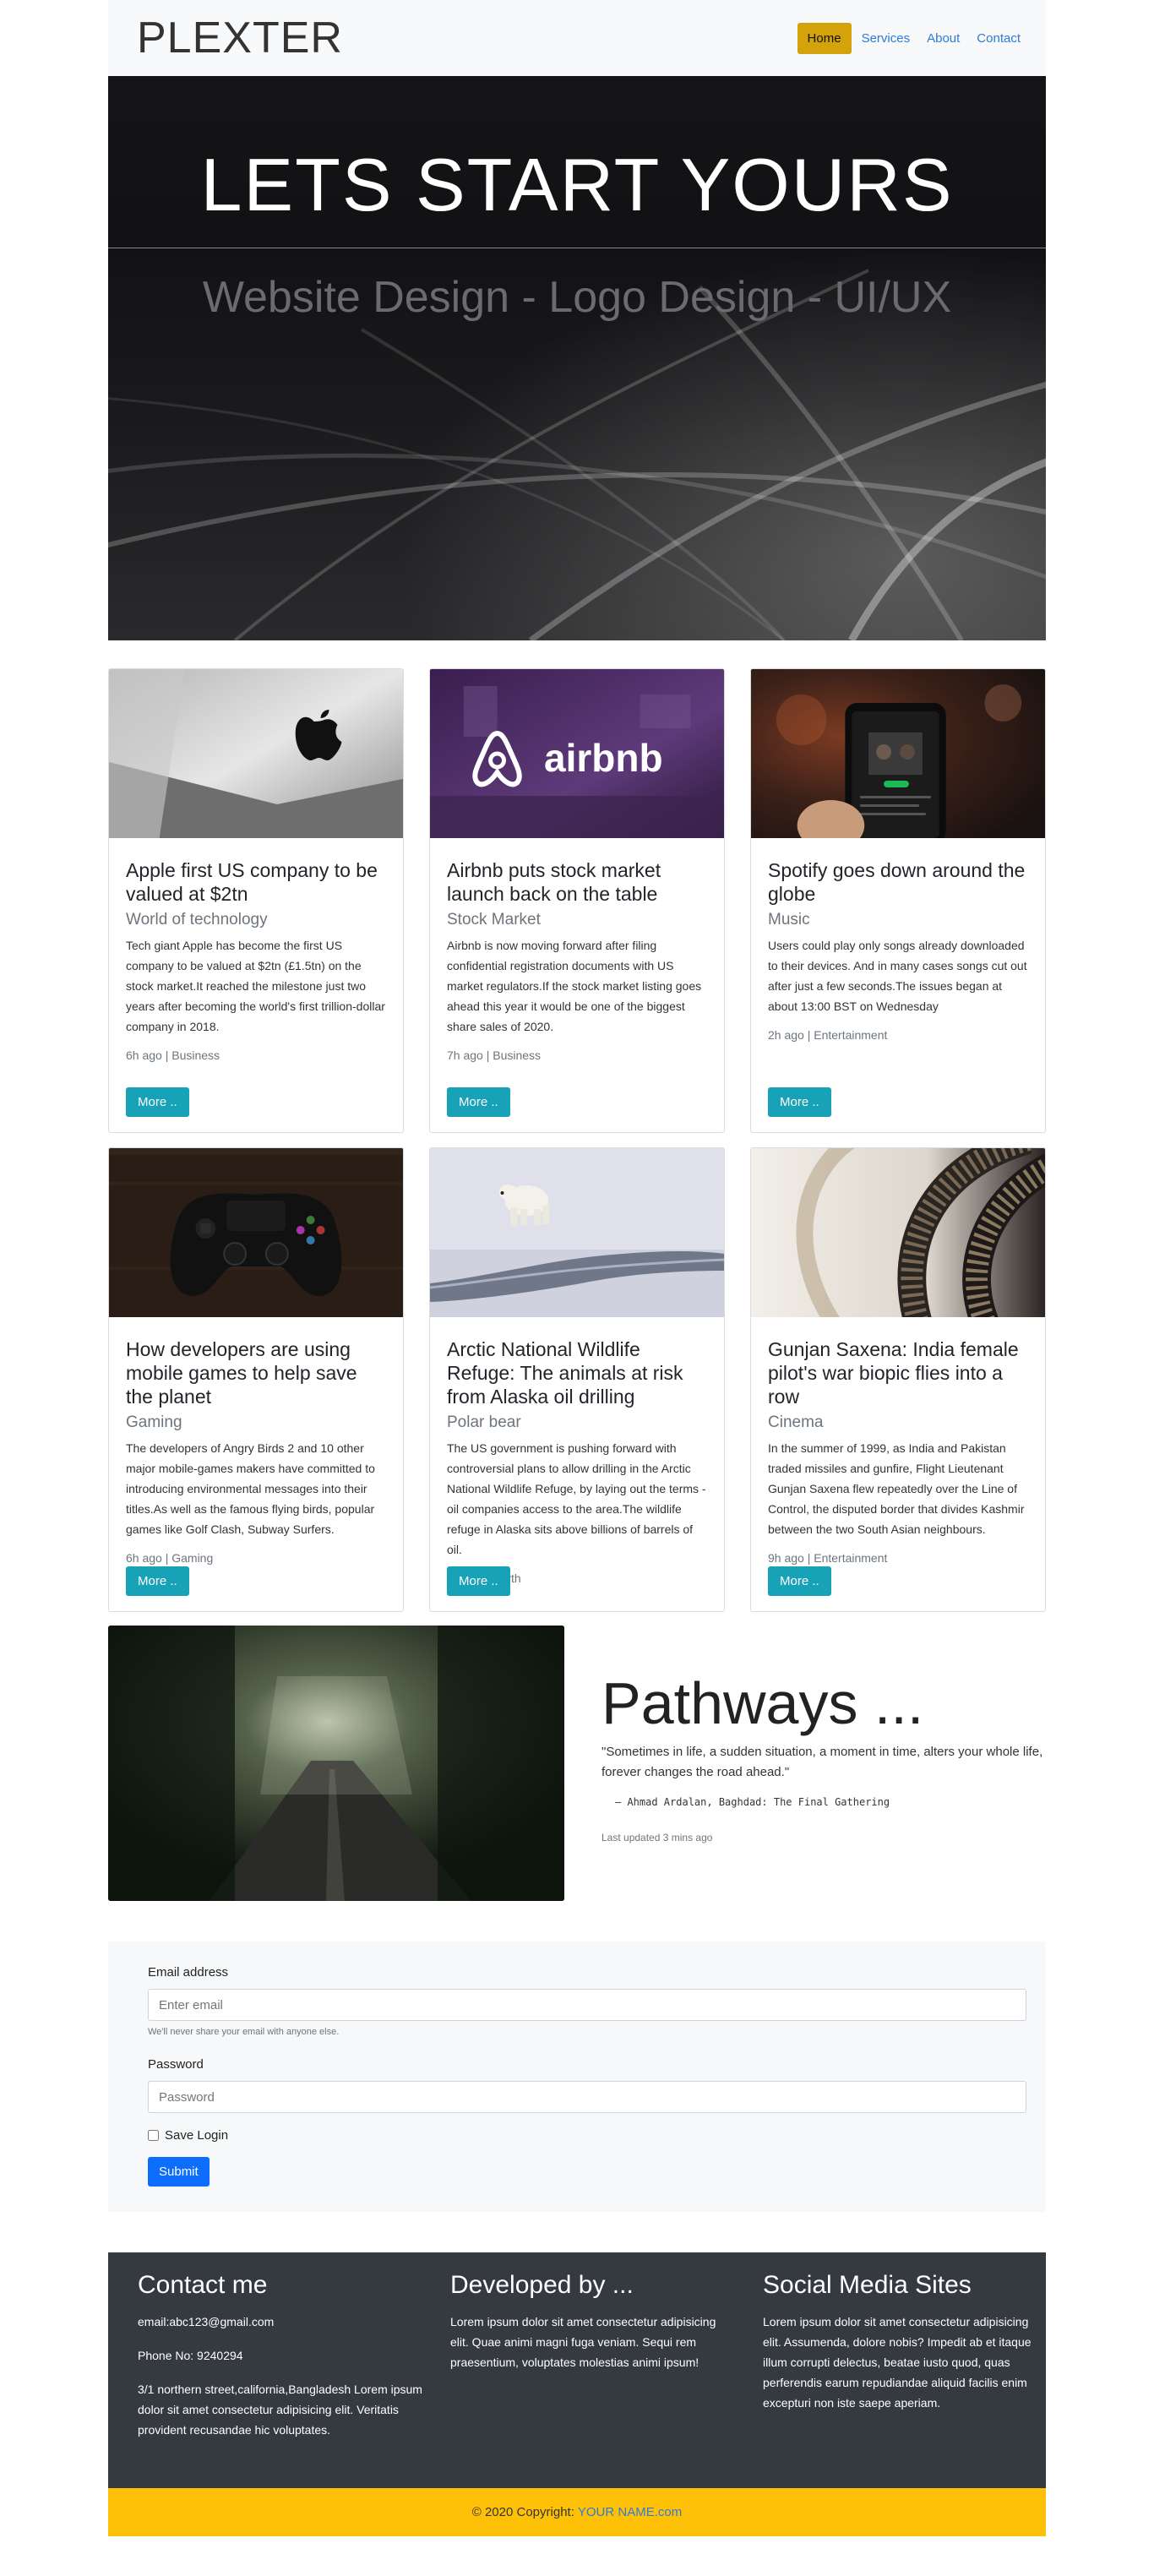 The width and height of the screenshot is (1154, 2576). What do you see at coordinates (484, 1422) in the screenshot?
I see `card-subtitle: Polar bear` at bounding box center [484, 1422].